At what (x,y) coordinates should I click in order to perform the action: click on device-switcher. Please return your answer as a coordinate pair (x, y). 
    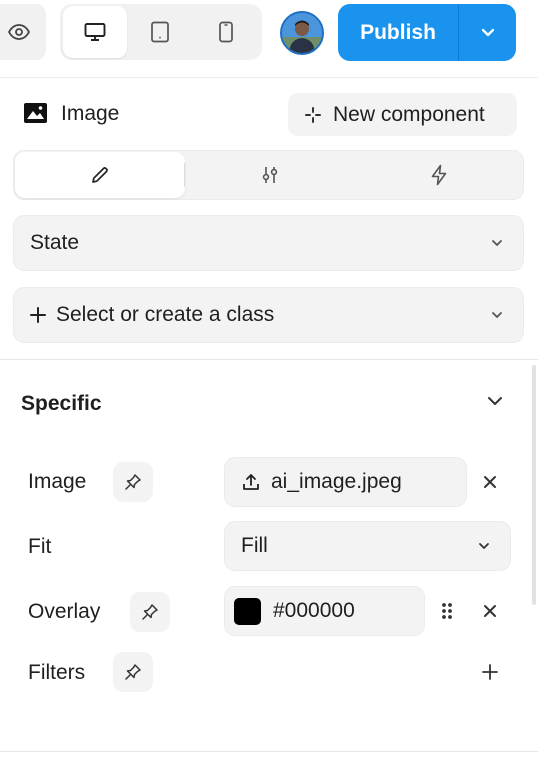
    Looking at the image, I should click on (161, 32).